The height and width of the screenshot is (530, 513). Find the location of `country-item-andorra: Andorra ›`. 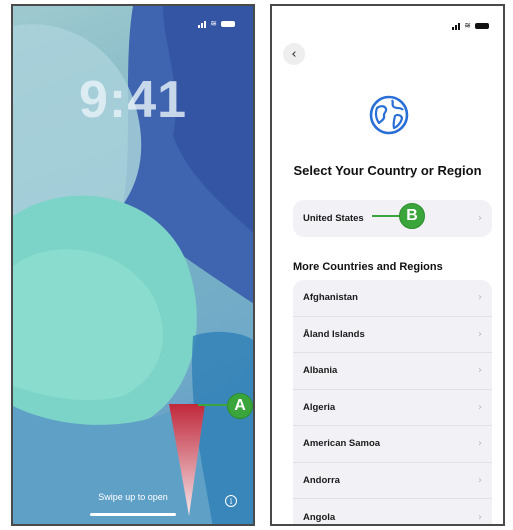

country-item-andorra: Andorra › is located at coordinates (392, 481).